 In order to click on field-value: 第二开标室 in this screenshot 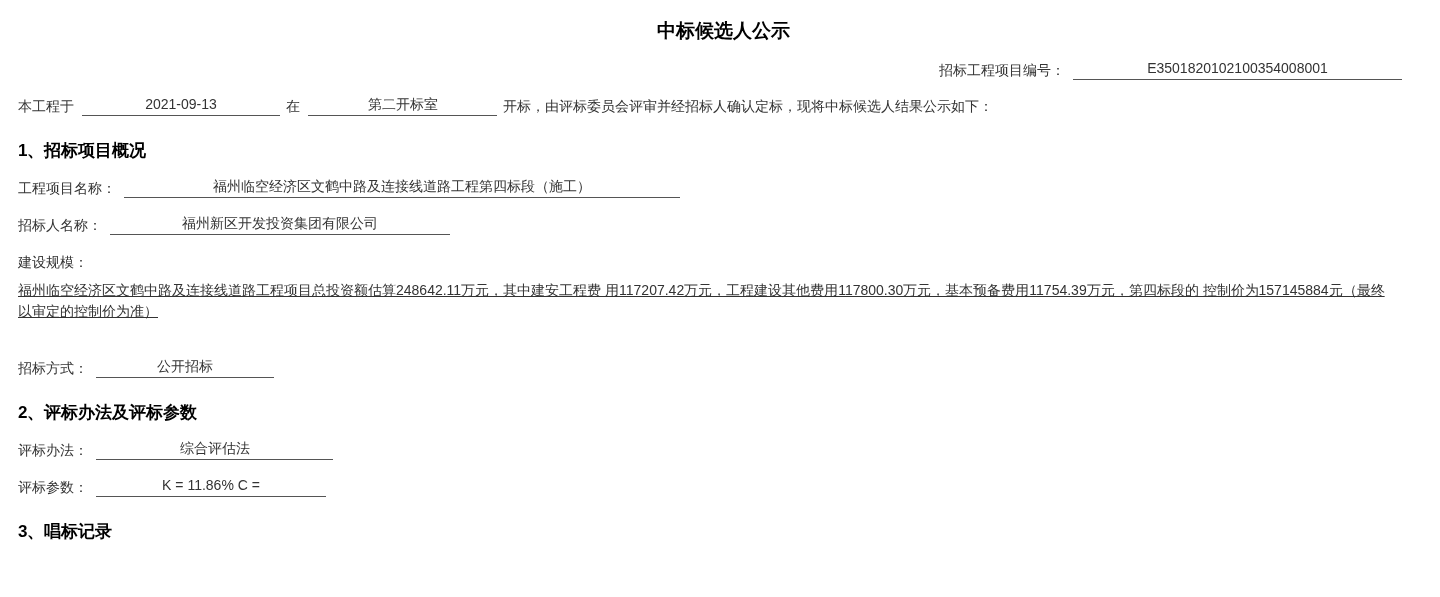, I will do `click(402, 104)`.